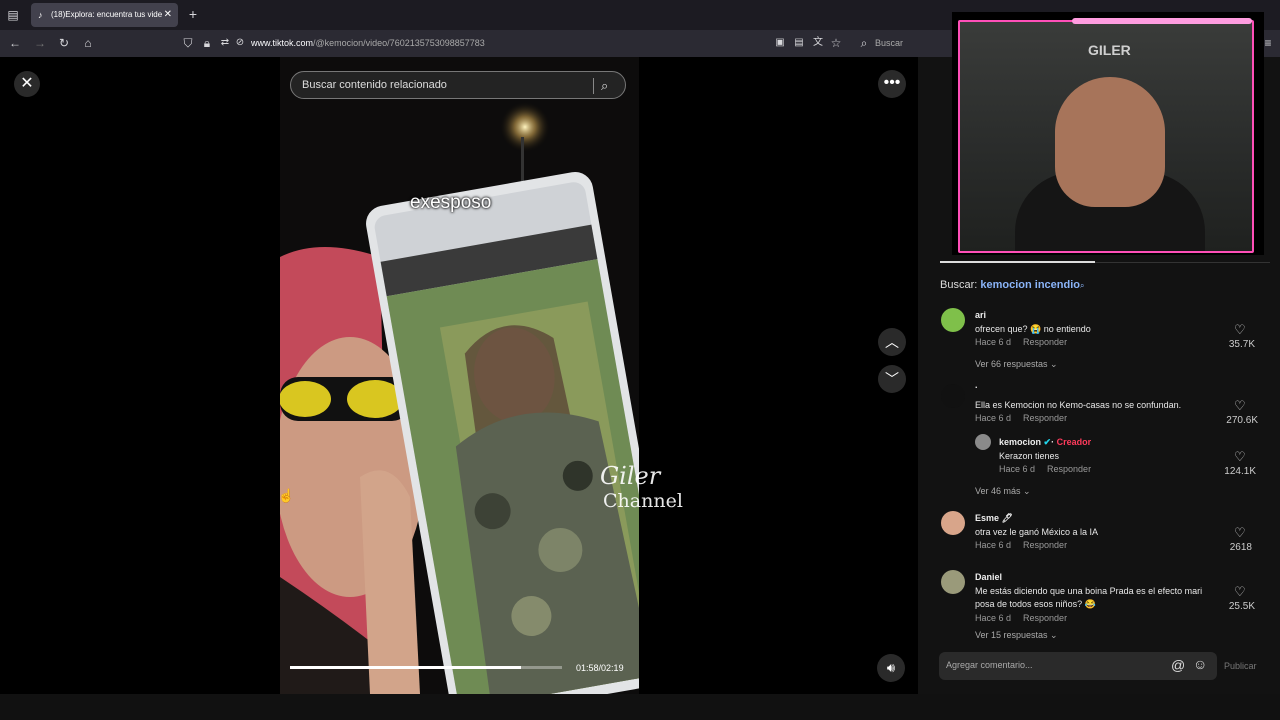  What do you see at coordinates (88, 43) in the screenshot?
I see `home-icon: ⌂` at bounding box center [88, 43].